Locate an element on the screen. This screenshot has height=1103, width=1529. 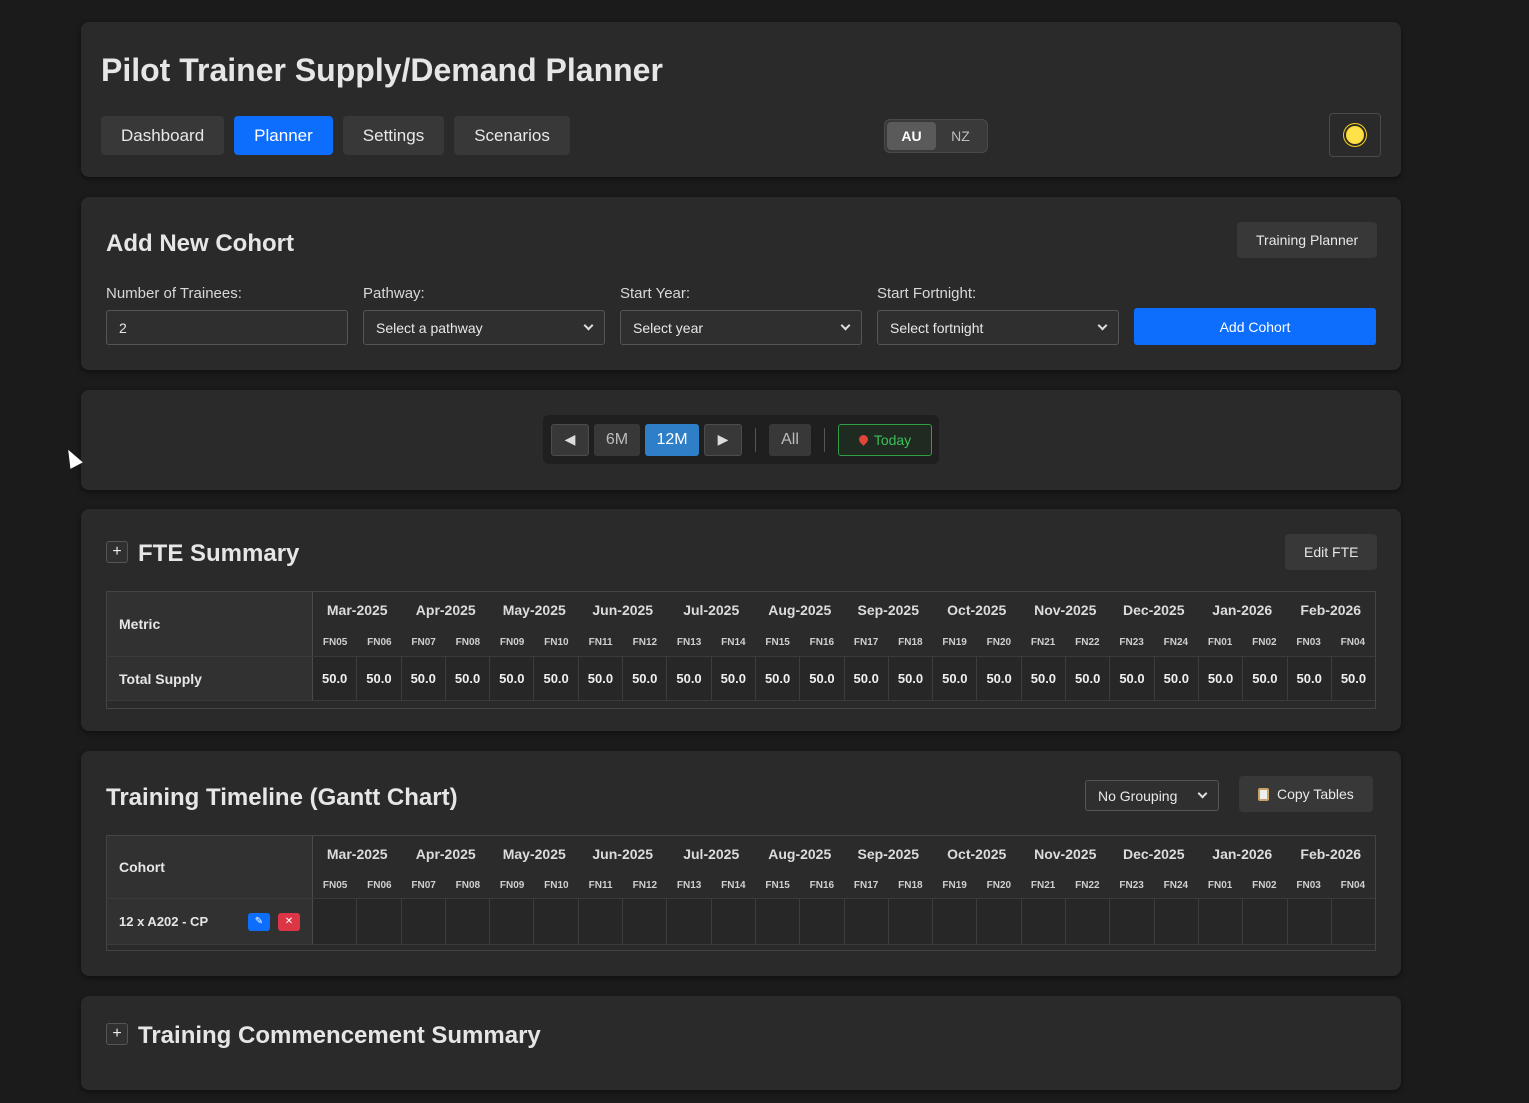
month-header: Dec-2025 is located at coordinates (1154, 854).